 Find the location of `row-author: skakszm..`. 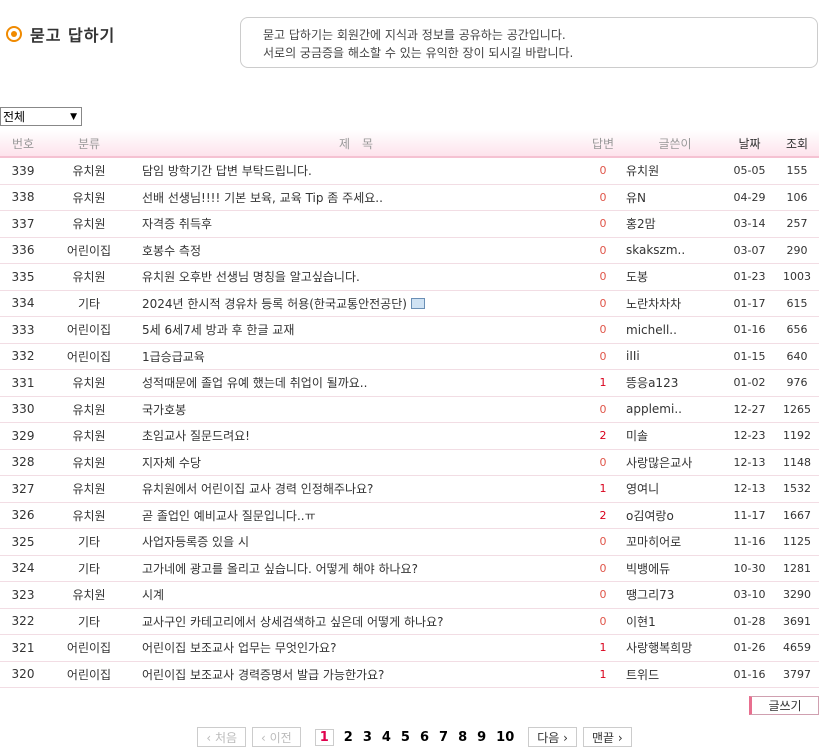

row-author: skakszm.. is located at coordinates (675, 250).